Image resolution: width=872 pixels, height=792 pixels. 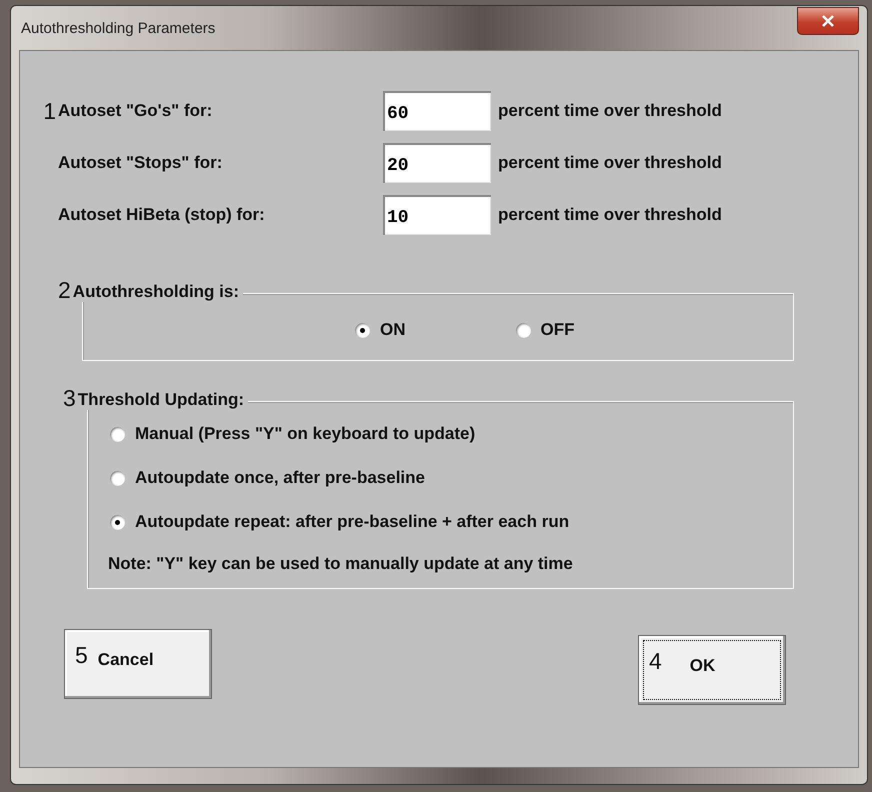 What do you see at coordinates (712, 670) in the screenshot?
I see `dialog-button: 4 OK` at bounding box center [712, 670].